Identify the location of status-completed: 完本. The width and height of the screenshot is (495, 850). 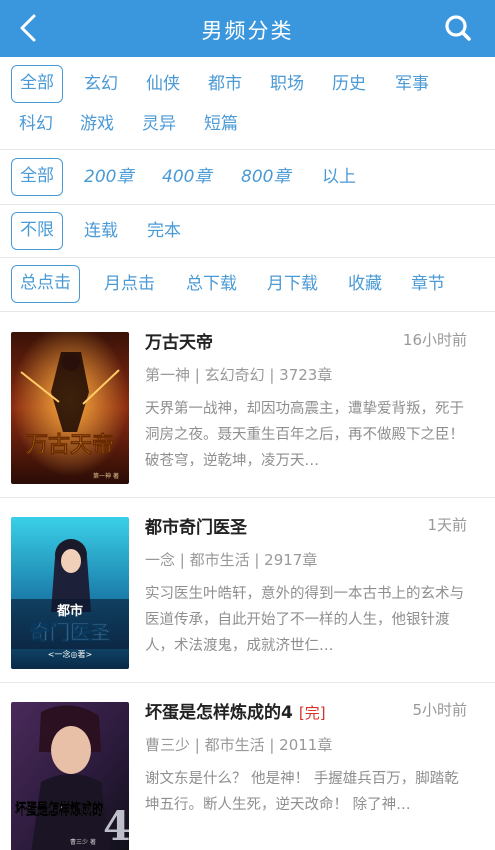
(164, 231).